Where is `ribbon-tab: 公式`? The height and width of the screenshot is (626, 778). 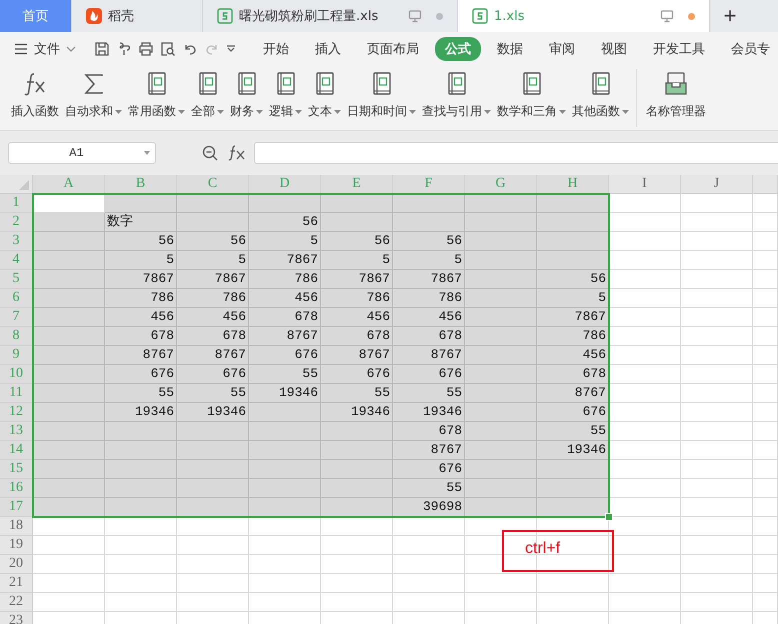 ribbon-tab: 公式 is located at coordinates (458, 48).